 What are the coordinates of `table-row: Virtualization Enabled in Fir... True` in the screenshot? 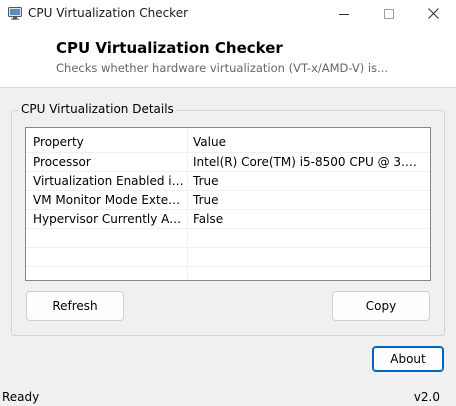 It's located at (228, 181).